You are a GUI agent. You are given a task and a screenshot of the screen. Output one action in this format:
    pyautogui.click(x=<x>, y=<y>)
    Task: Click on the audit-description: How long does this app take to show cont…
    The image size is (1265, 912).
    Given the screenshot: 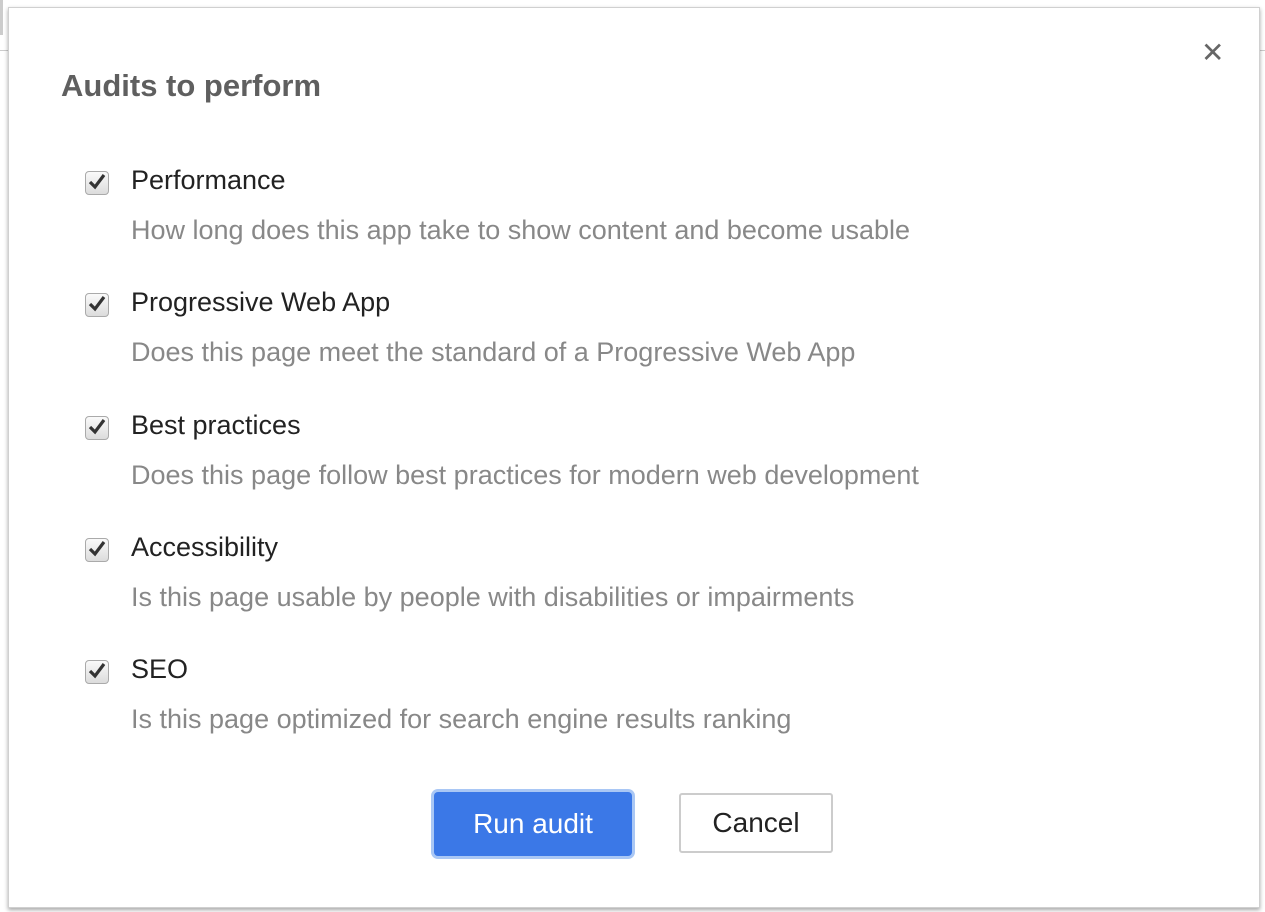 What is the action you would take?
    pyautogui.click(x=521, y=230)
    